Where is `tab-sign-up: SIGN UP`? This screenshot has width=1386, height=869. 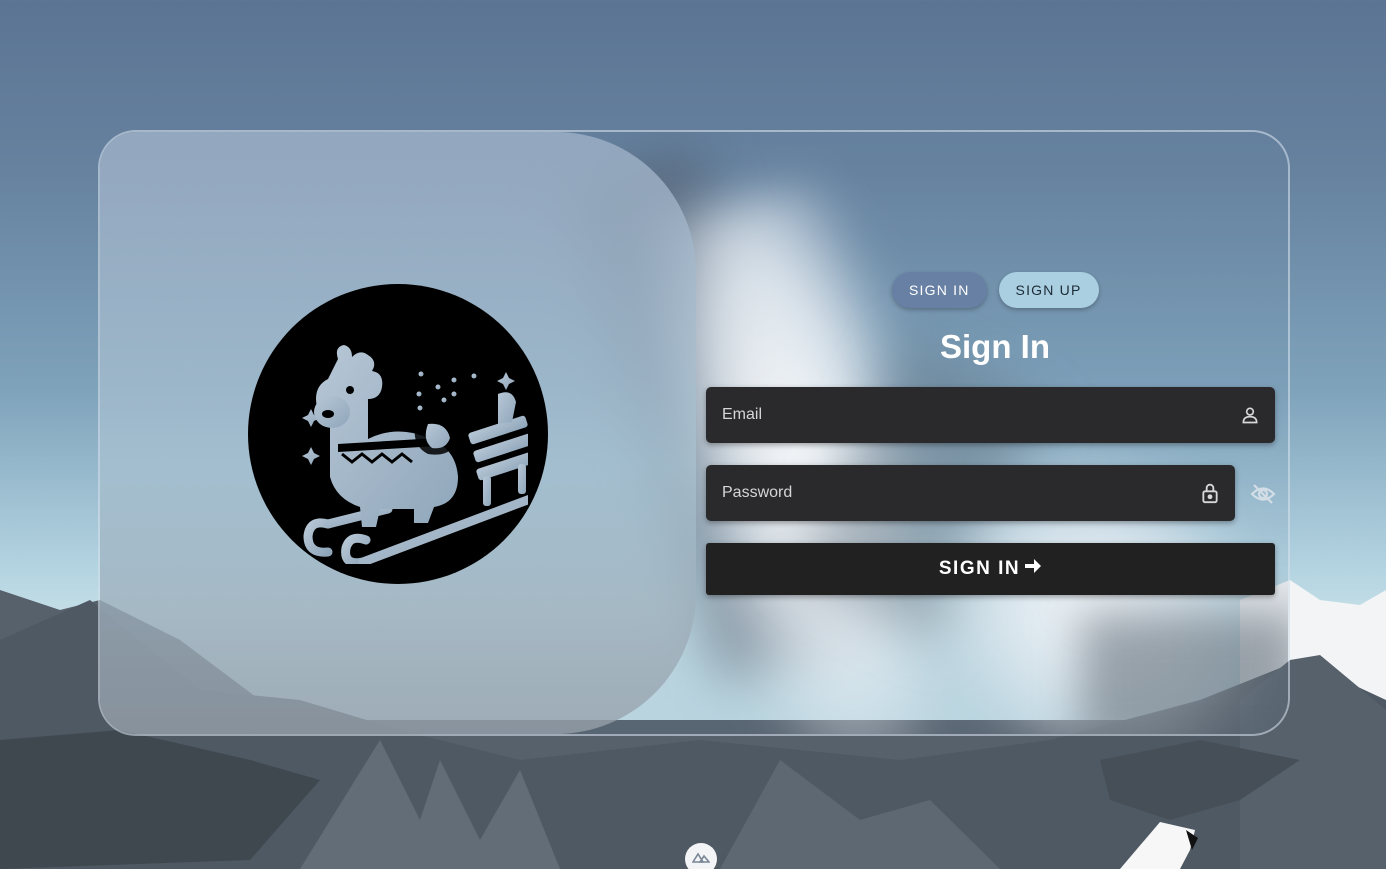 tab-sign-up: SIGN UP is located at coordinates (1048, 290).